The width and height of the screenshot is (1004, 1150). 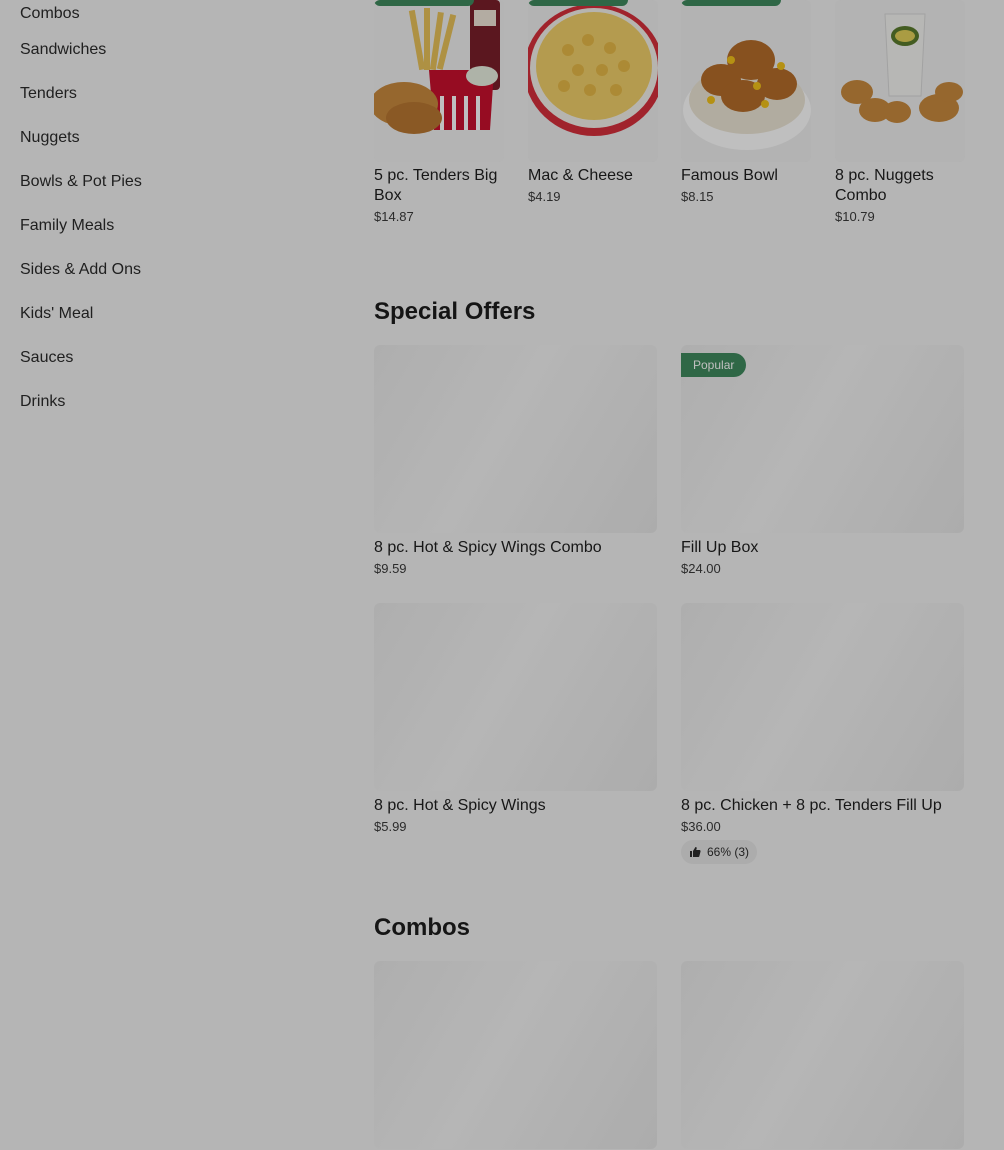 What do you see at coordinates (697, 196) in the screenshot?
I see `item-price: $8.15` at bounding box center [697, 196].